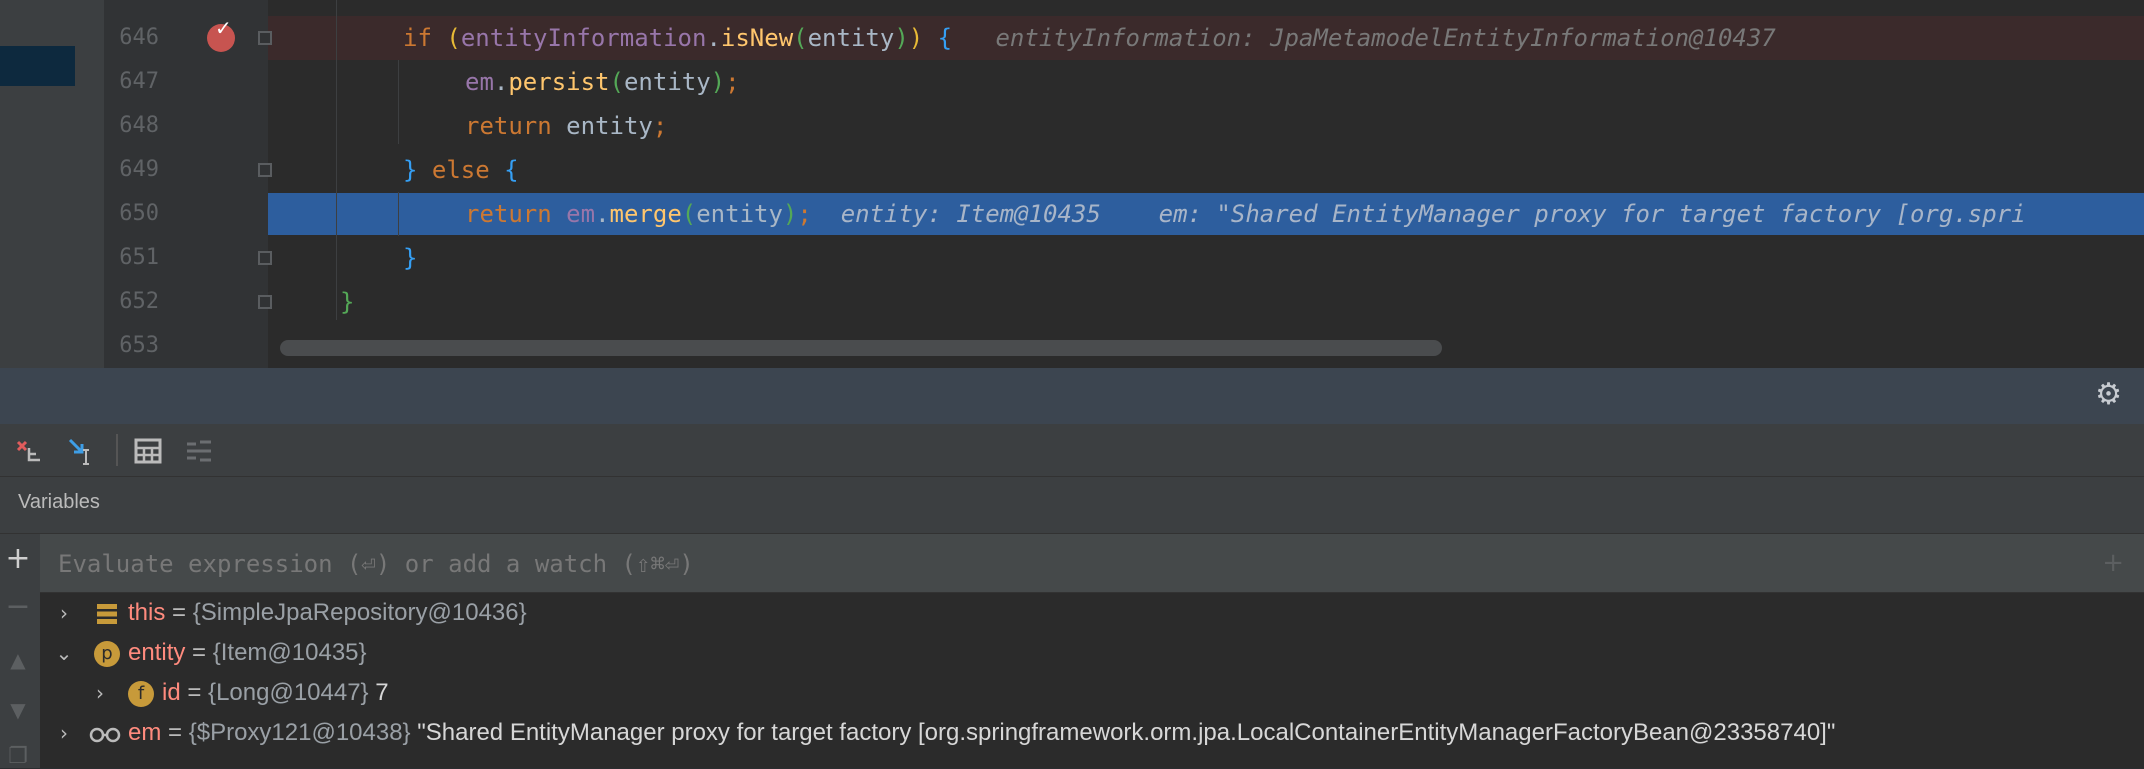 The height and width of the screenshot is (769, 2144). I want to click on code-line-647: em.persist(entity);, so click(1206, 82).